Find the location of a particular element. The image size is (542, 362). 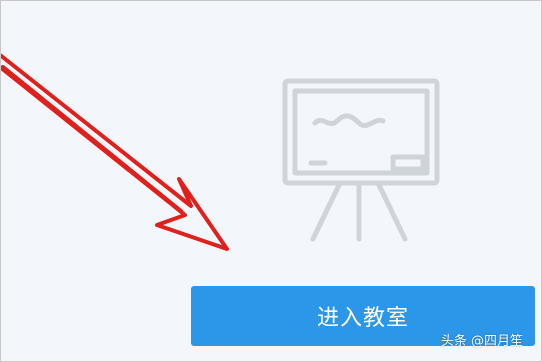

watermark-text: 头条 @四月笙 is located at coordinates (481, 341).